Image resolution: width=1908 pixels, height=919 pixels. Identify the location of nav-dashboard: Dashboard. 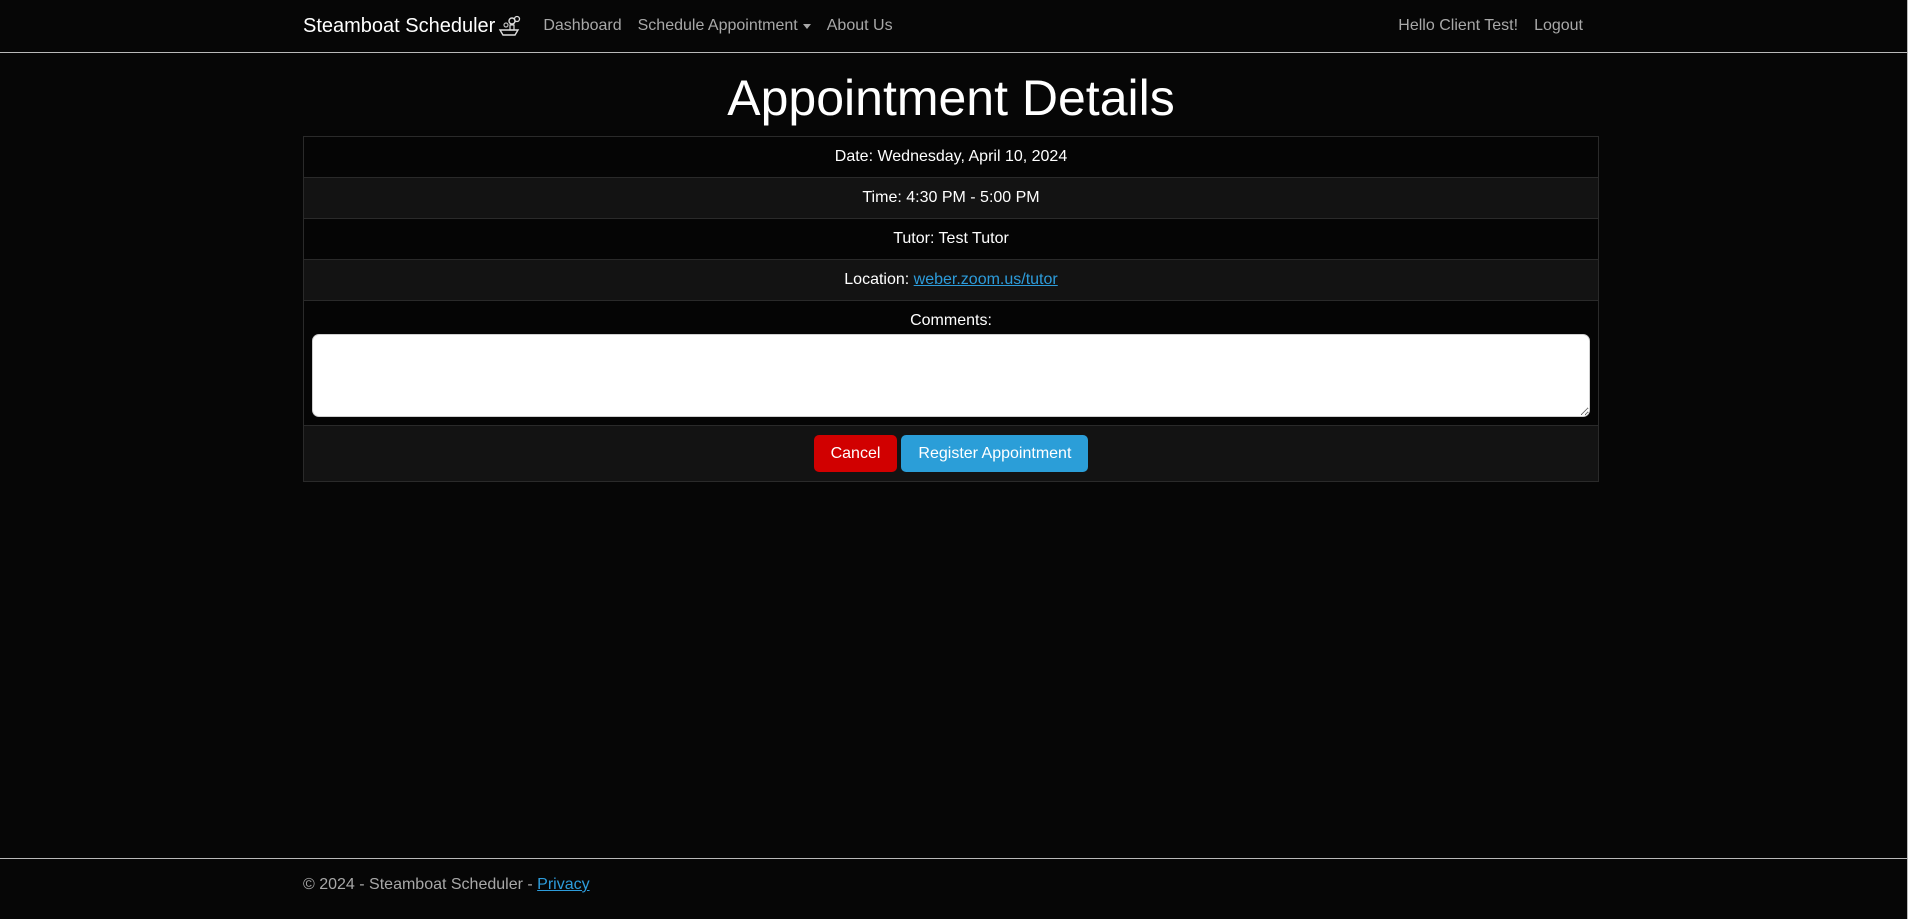
(582, 26).